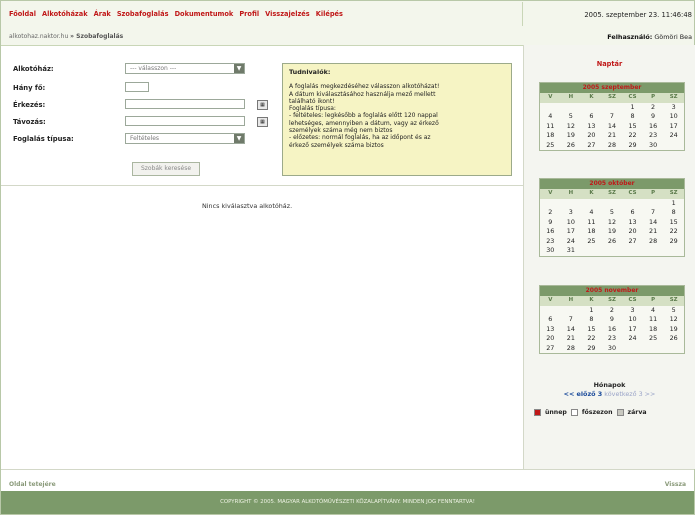 This screenshot has width=695, height=515. Describe the element at coordinates (185, 121) in the screenshot. I see `tavozas-input` at that location.